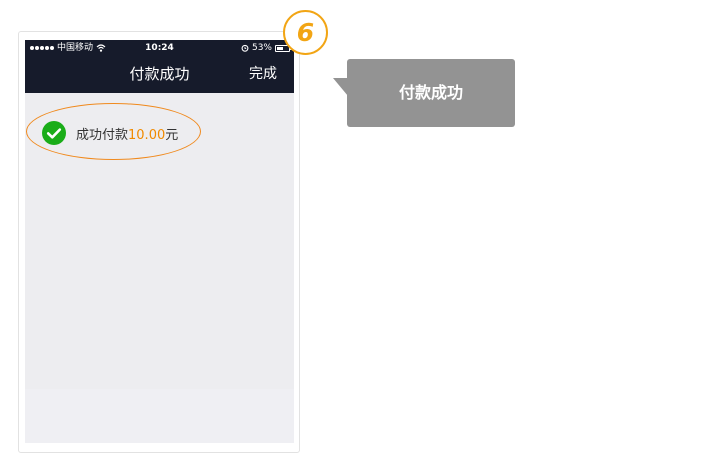  I want to click on callout-label: 付款成功, so click(431, 93).